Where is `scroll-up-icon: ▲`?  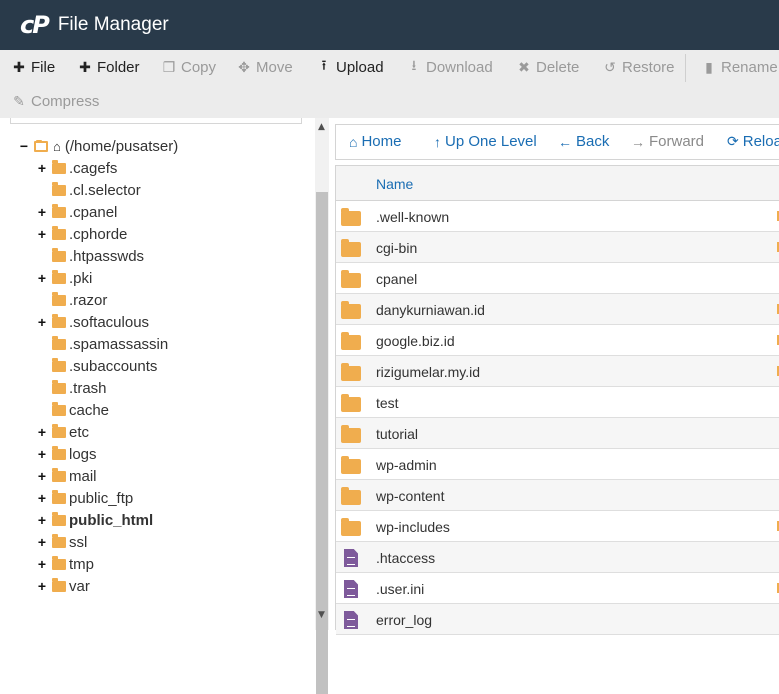
scroll-up-icon: ▲ is located at coordinates (321, 127).